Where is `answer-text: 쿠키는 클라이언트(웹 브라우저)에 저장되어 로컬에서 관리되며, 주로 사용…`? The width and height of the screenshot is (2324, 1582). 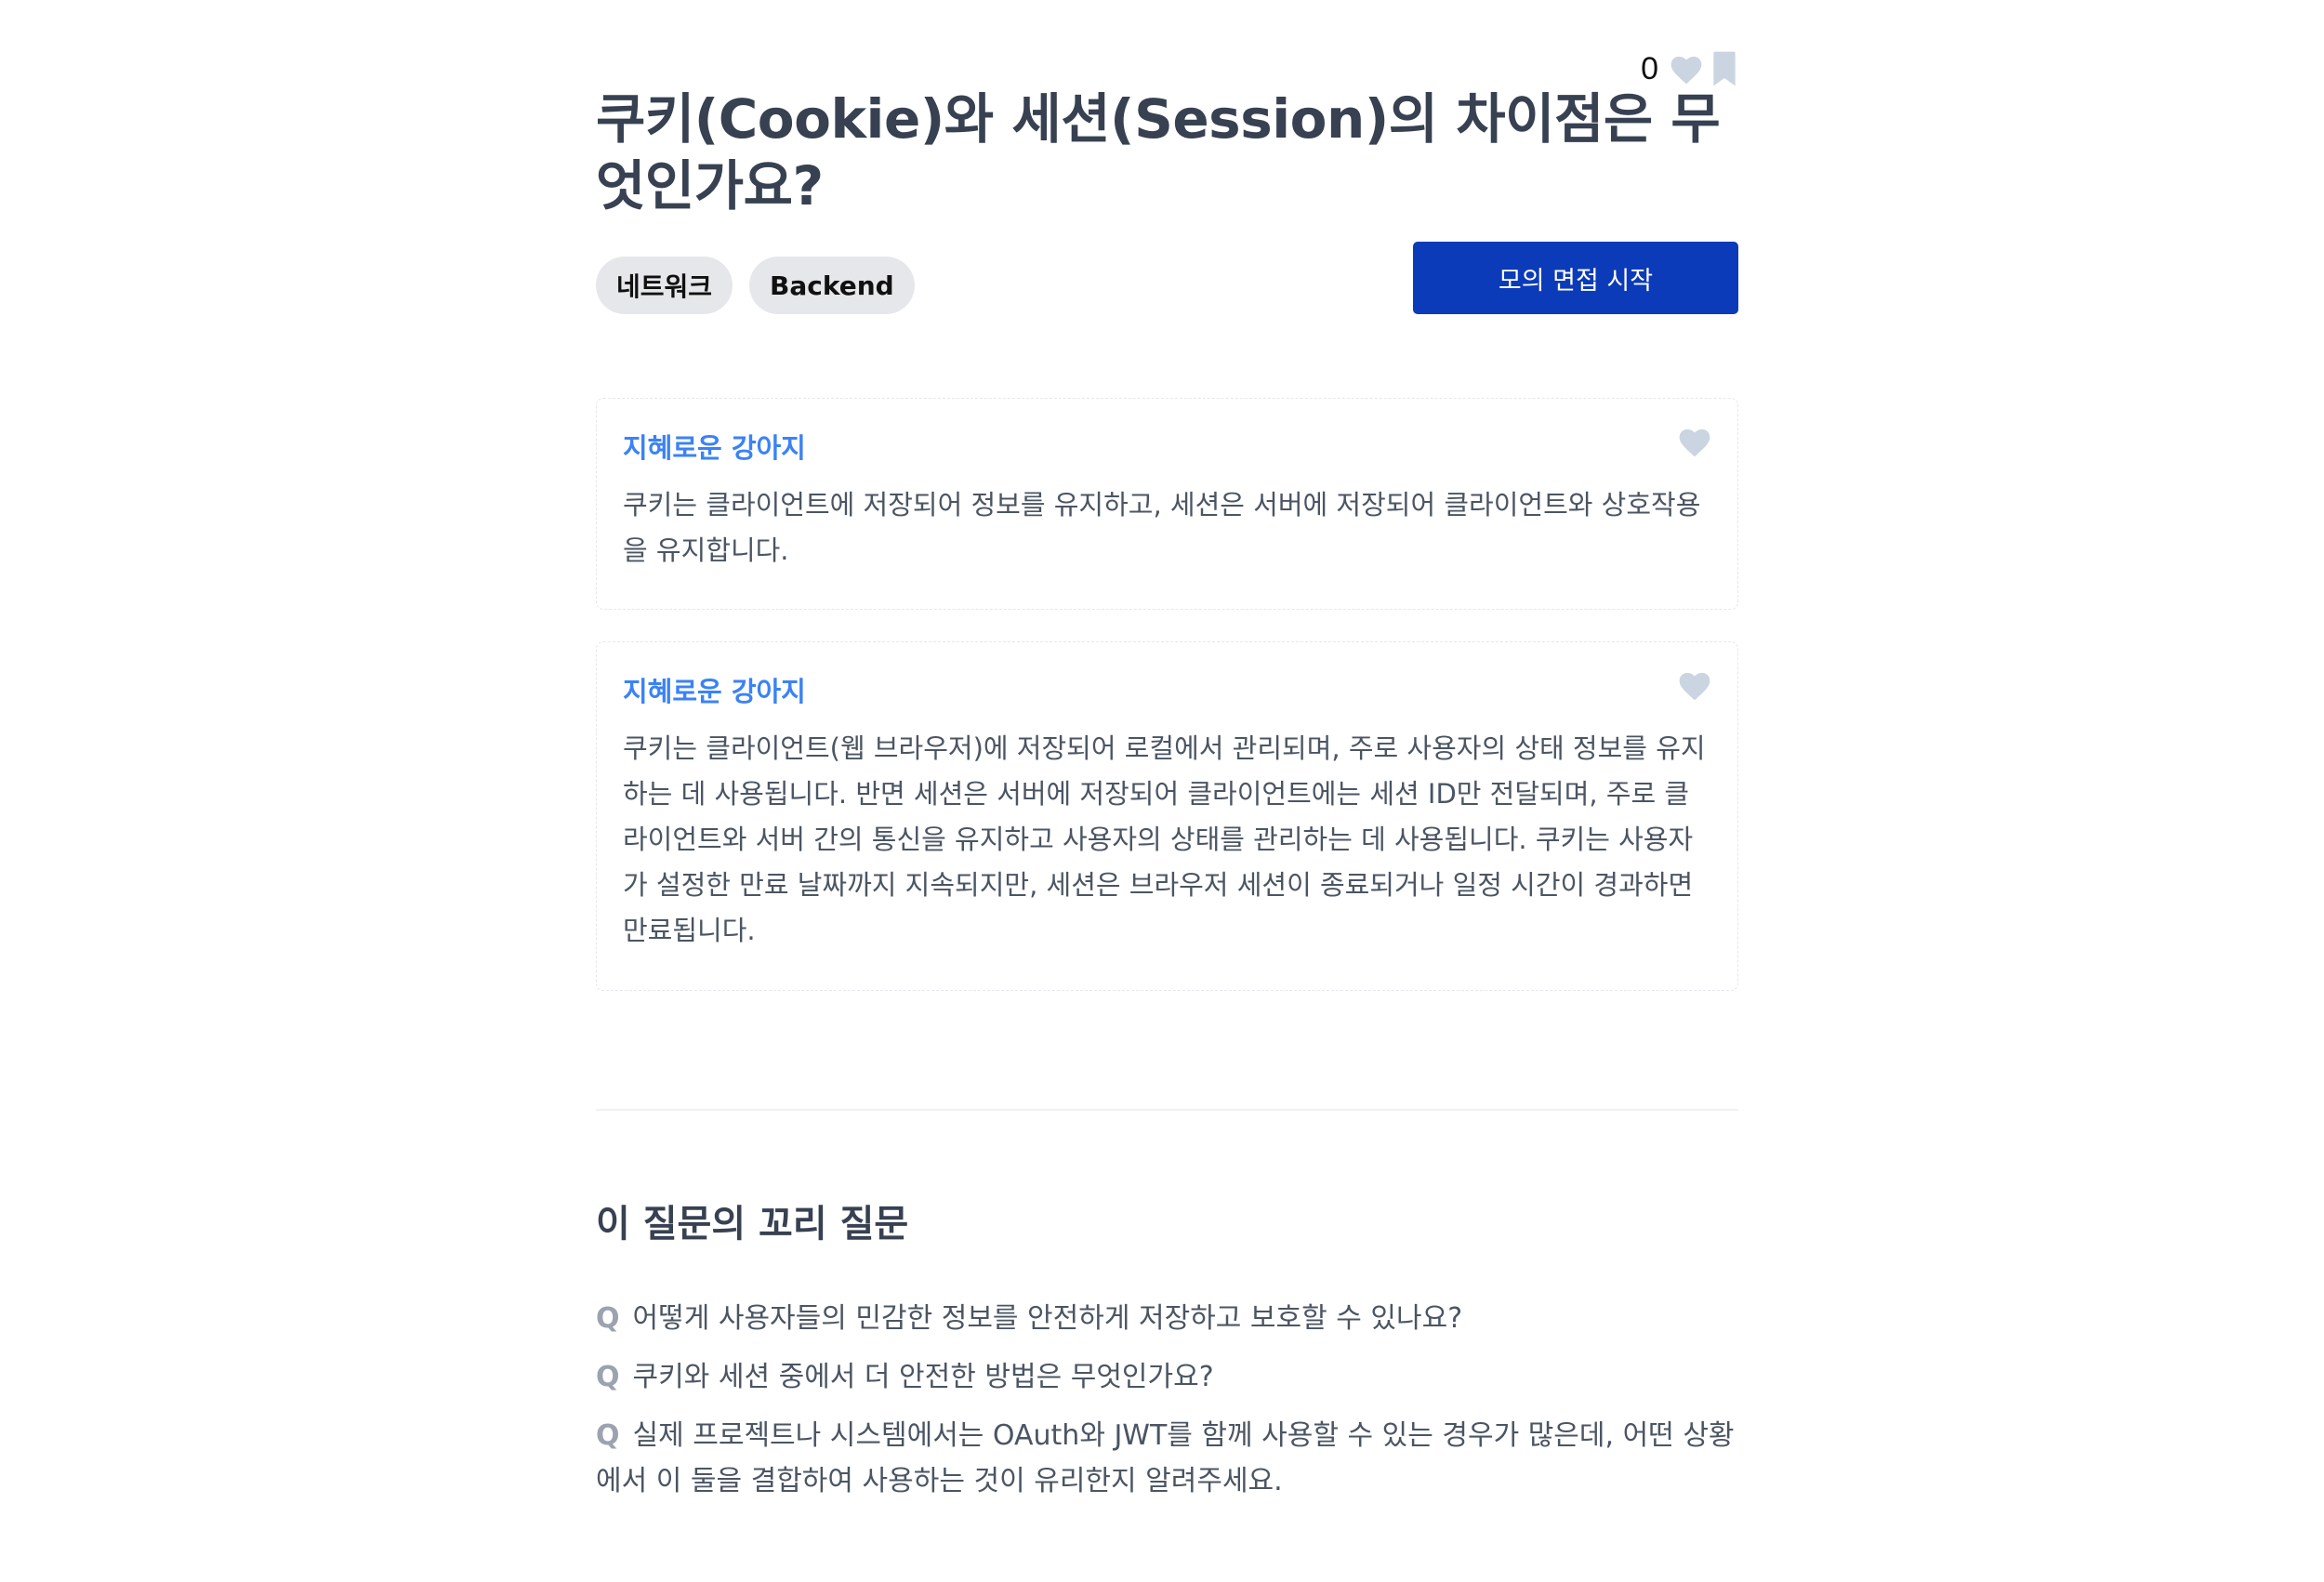 answer-text: 쿠키는 클라이언트(웹 브라우저)에 저장되어 로컬에서 관리되며, 주로 사용… is located at coordinates (1164, 839).